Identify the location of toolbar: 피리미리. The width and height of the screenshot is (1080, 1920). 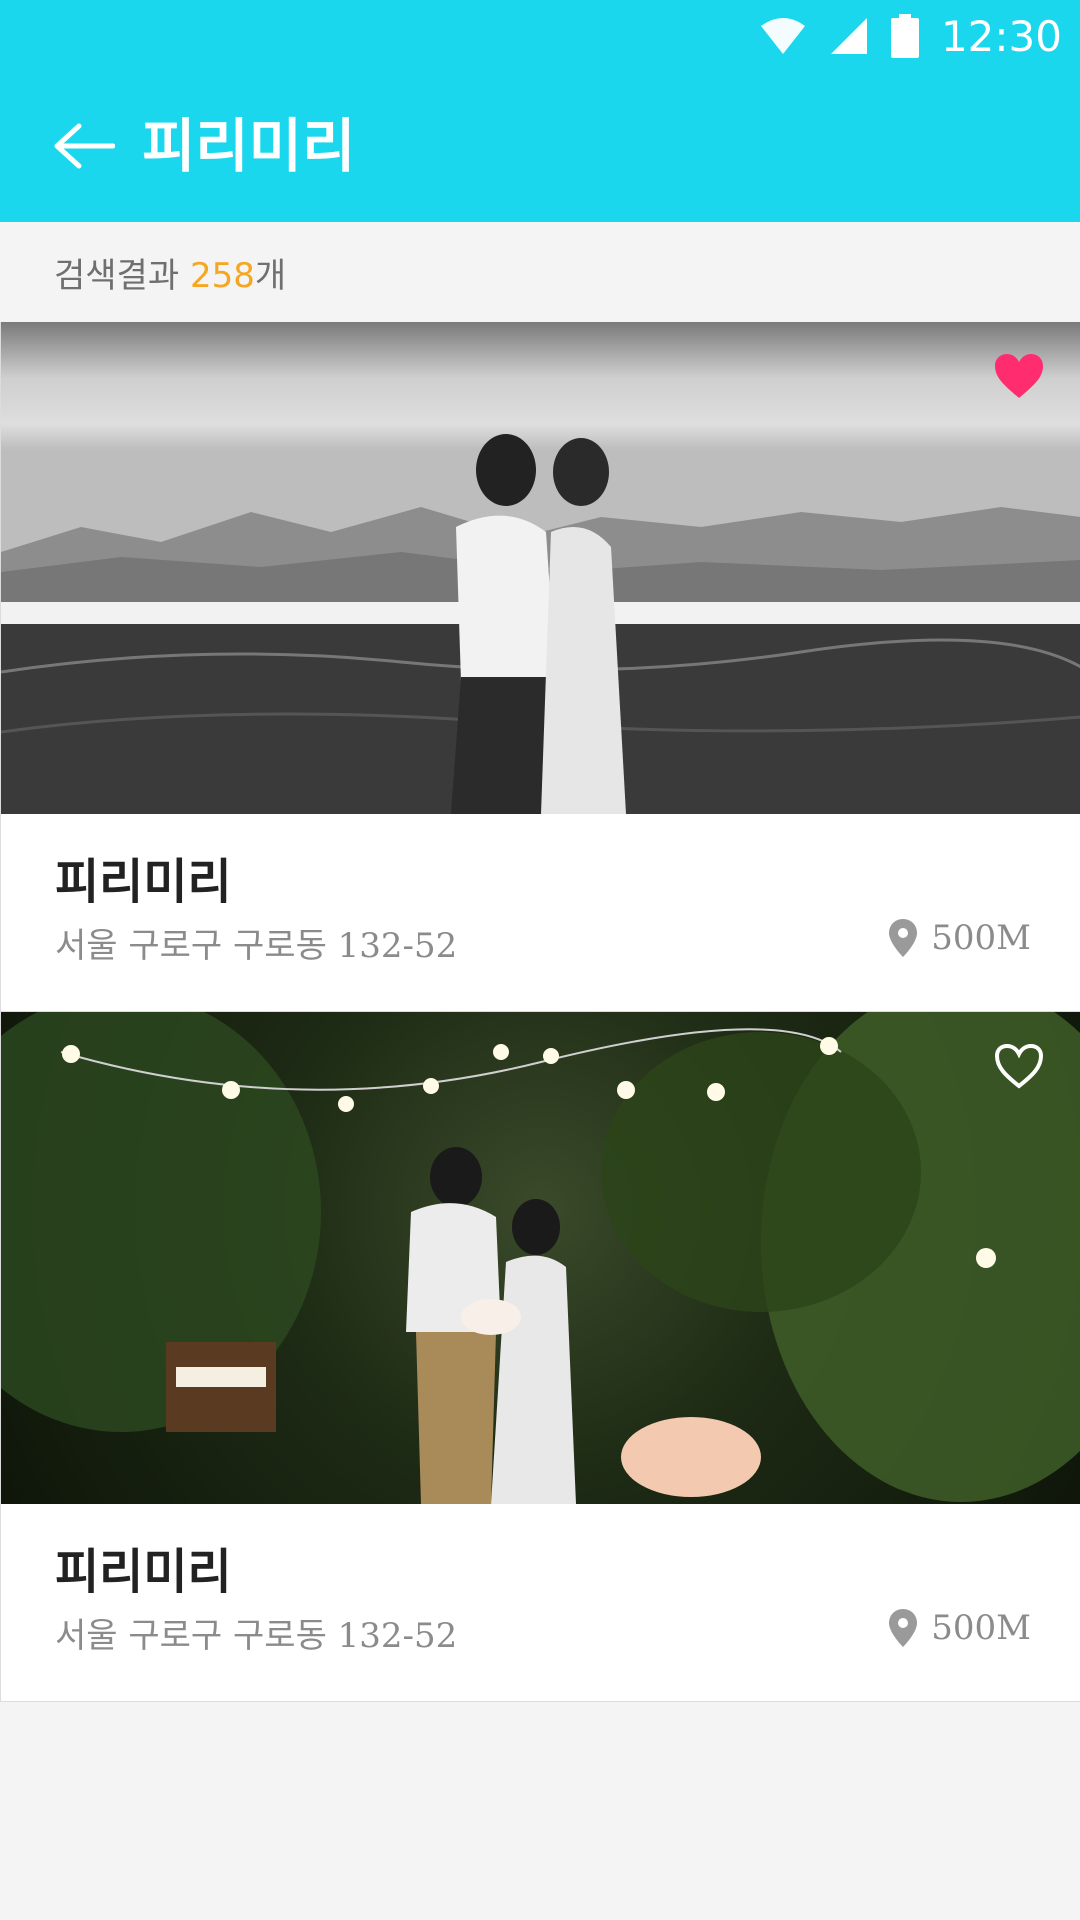
(540, 146).